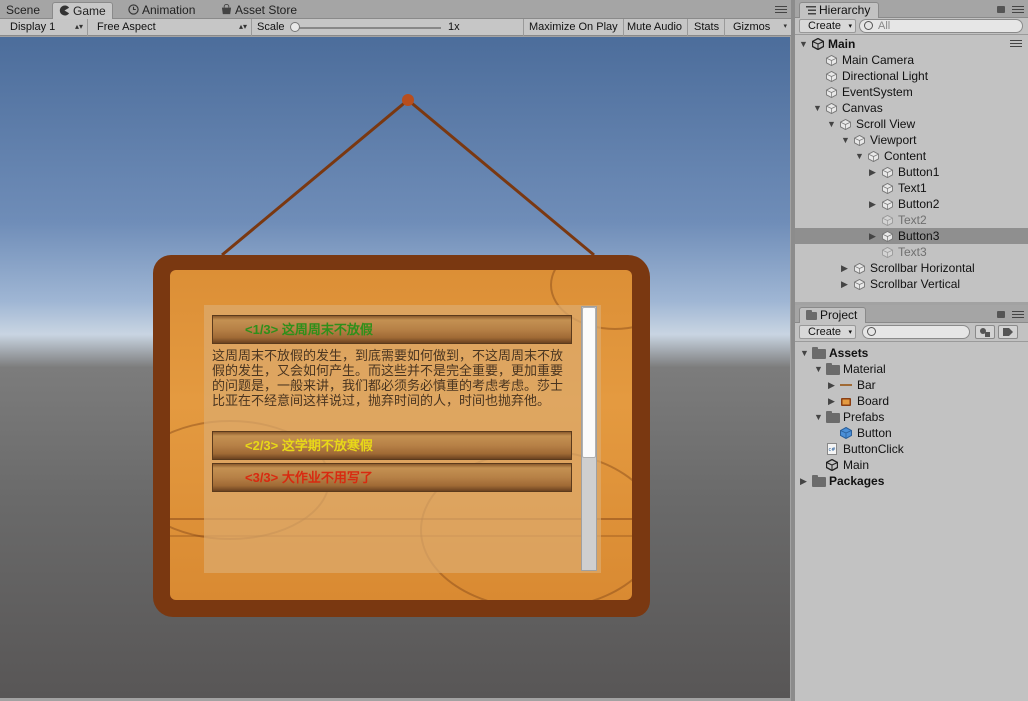 The height and width of the screenshot is (701, 1028). What do you see at coordinates (828, 26) in the screenshot?
I see `hierarchy-create-button: Create ▾` at bounding box center [828, 26].